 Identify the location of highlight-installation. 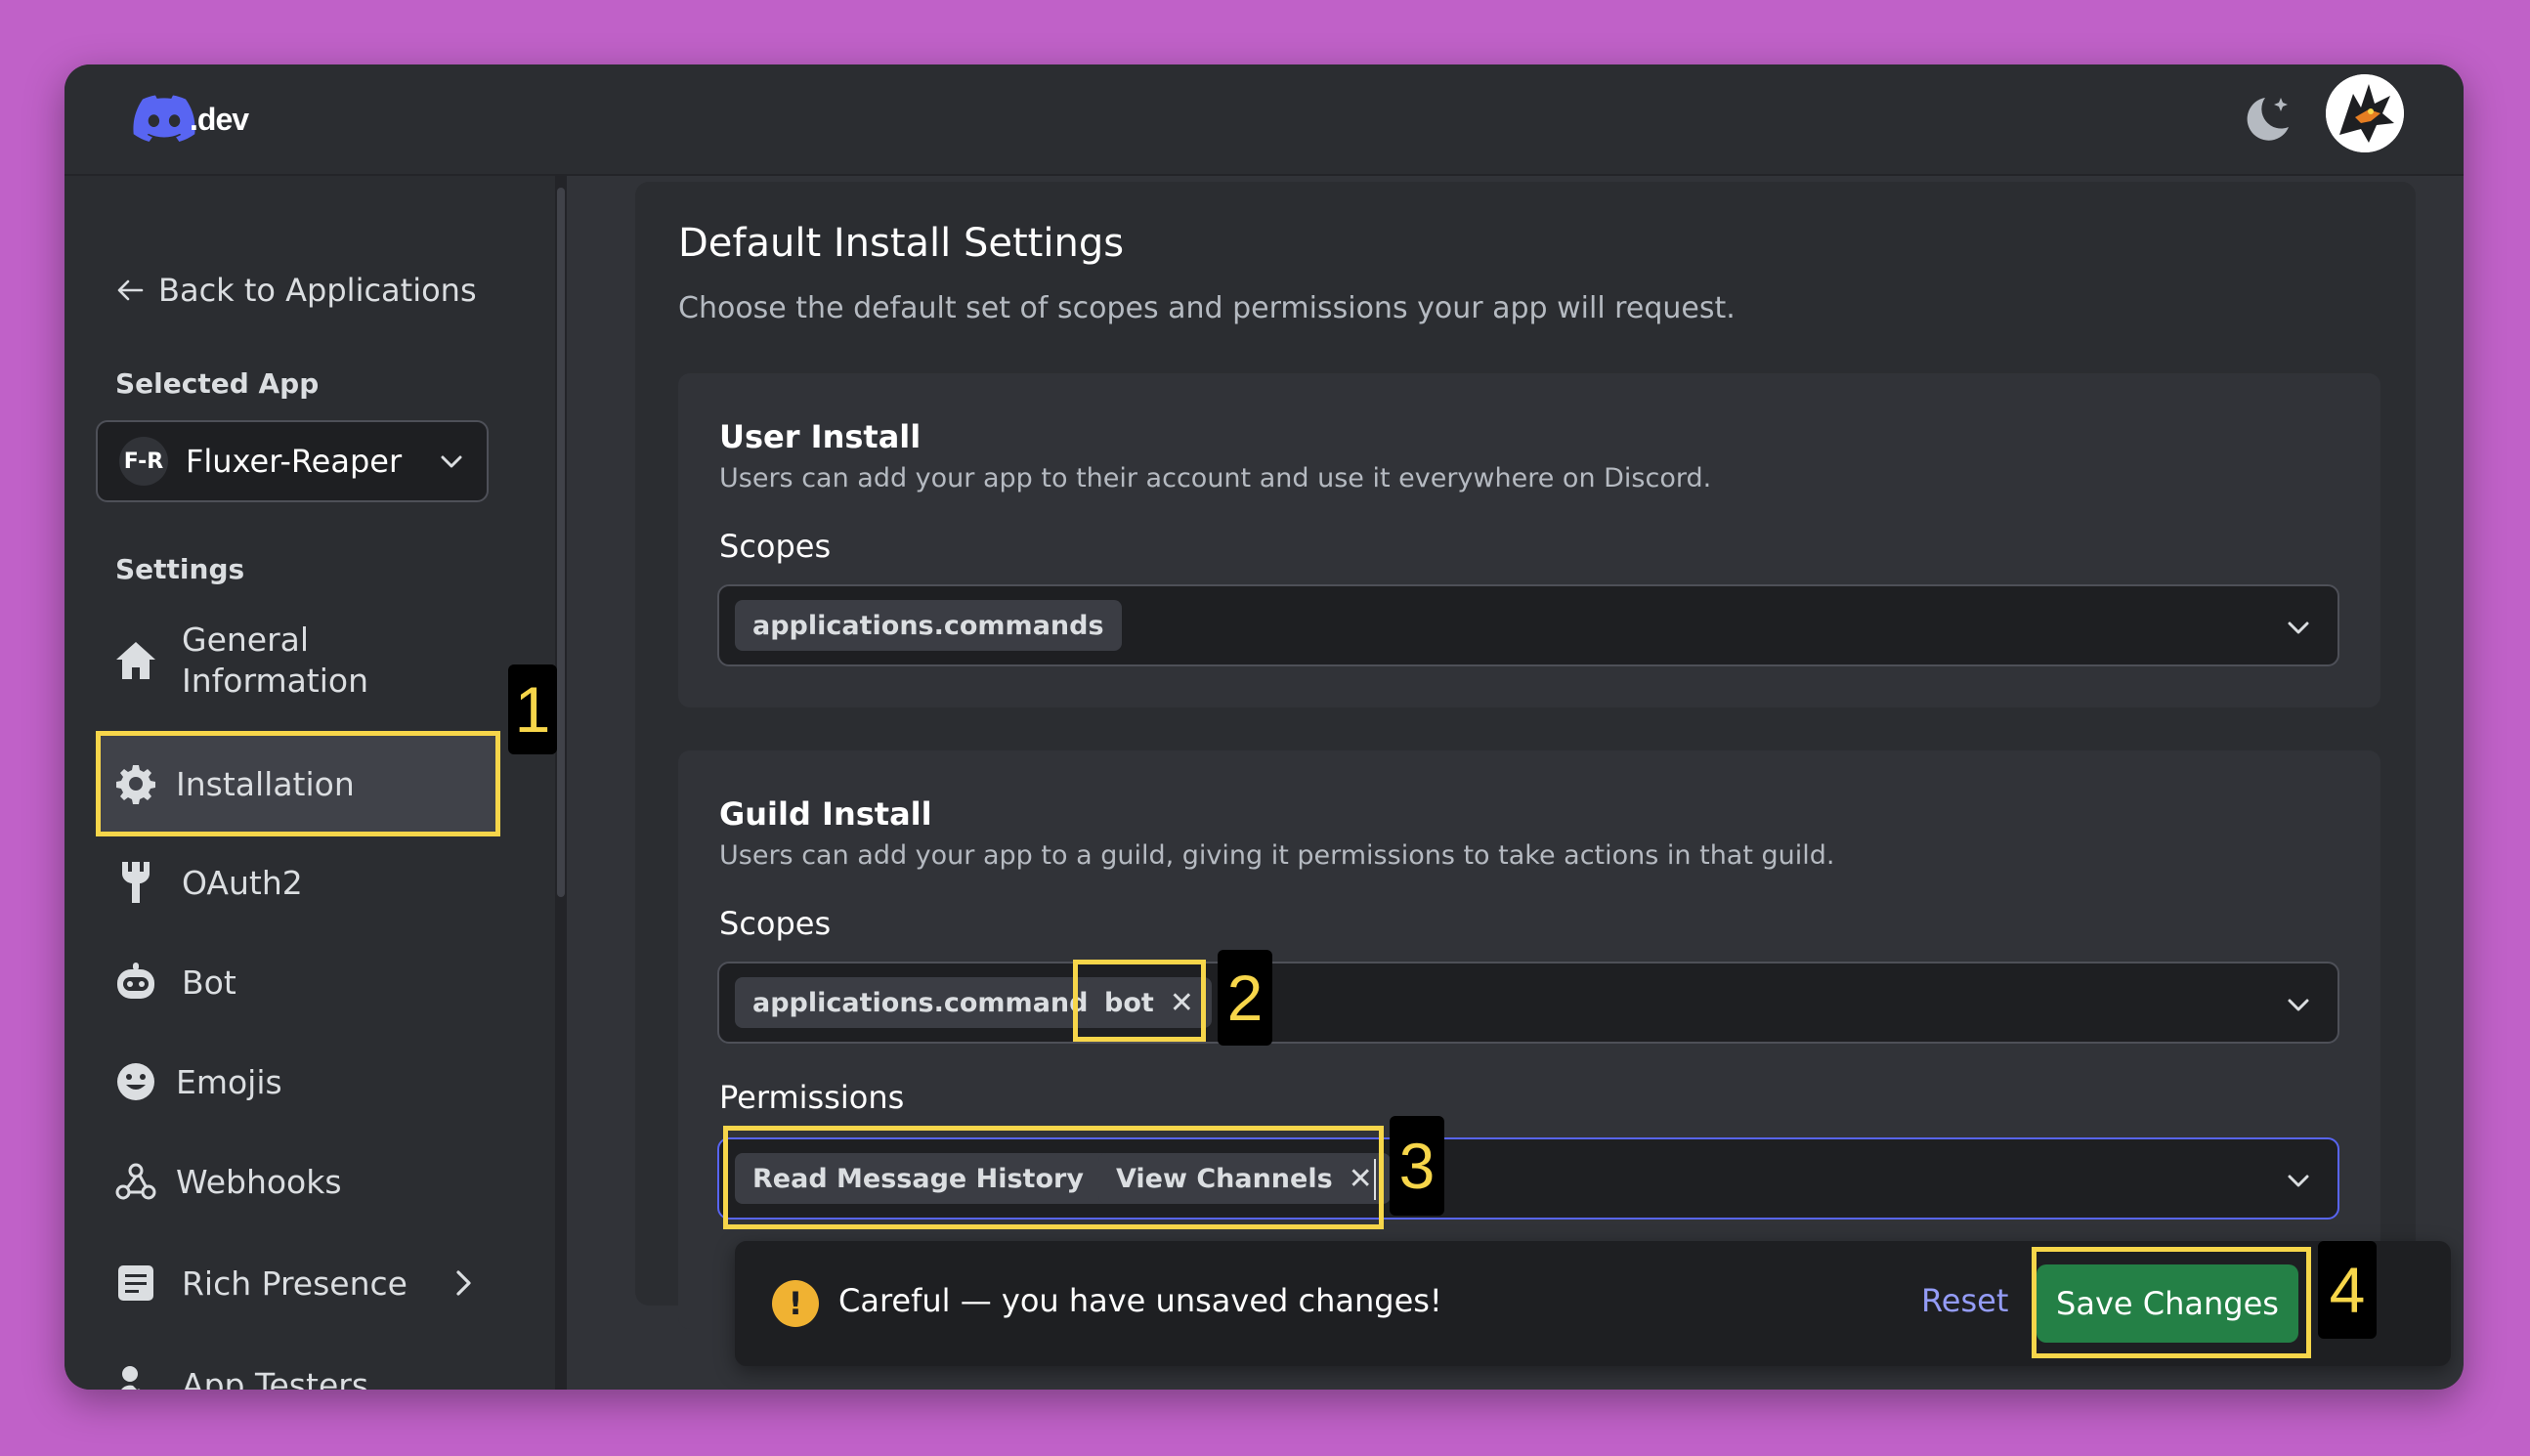
(298, 783).